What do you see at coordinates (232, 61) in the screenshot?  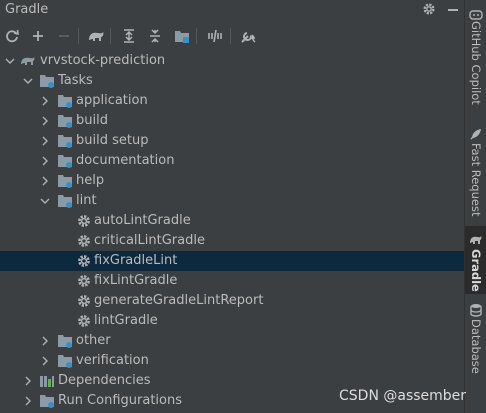 I see `tree-row-project: vrvstock-prediction` at bounding box center [232, 61].